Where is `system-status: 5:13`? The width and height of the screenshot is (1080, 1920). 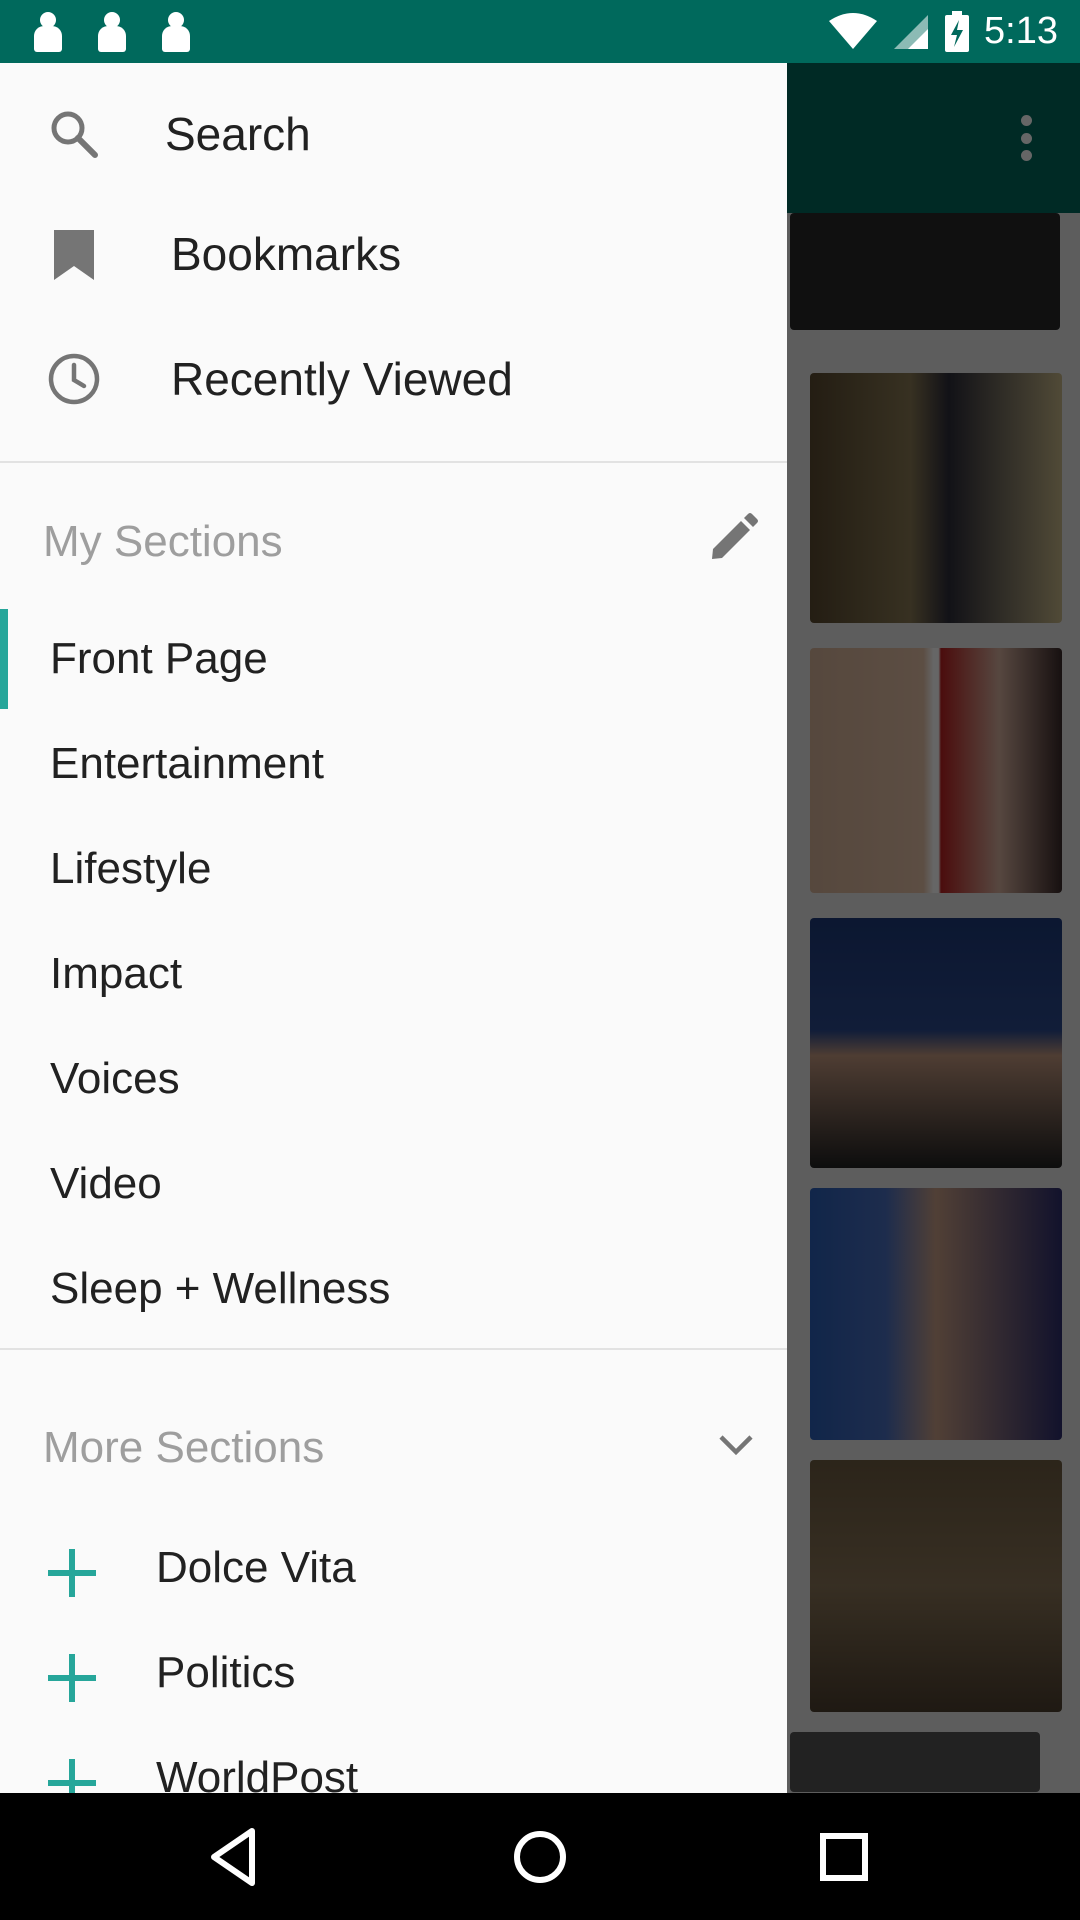
system-status: 5:13 is located at coordinates (943, 31).